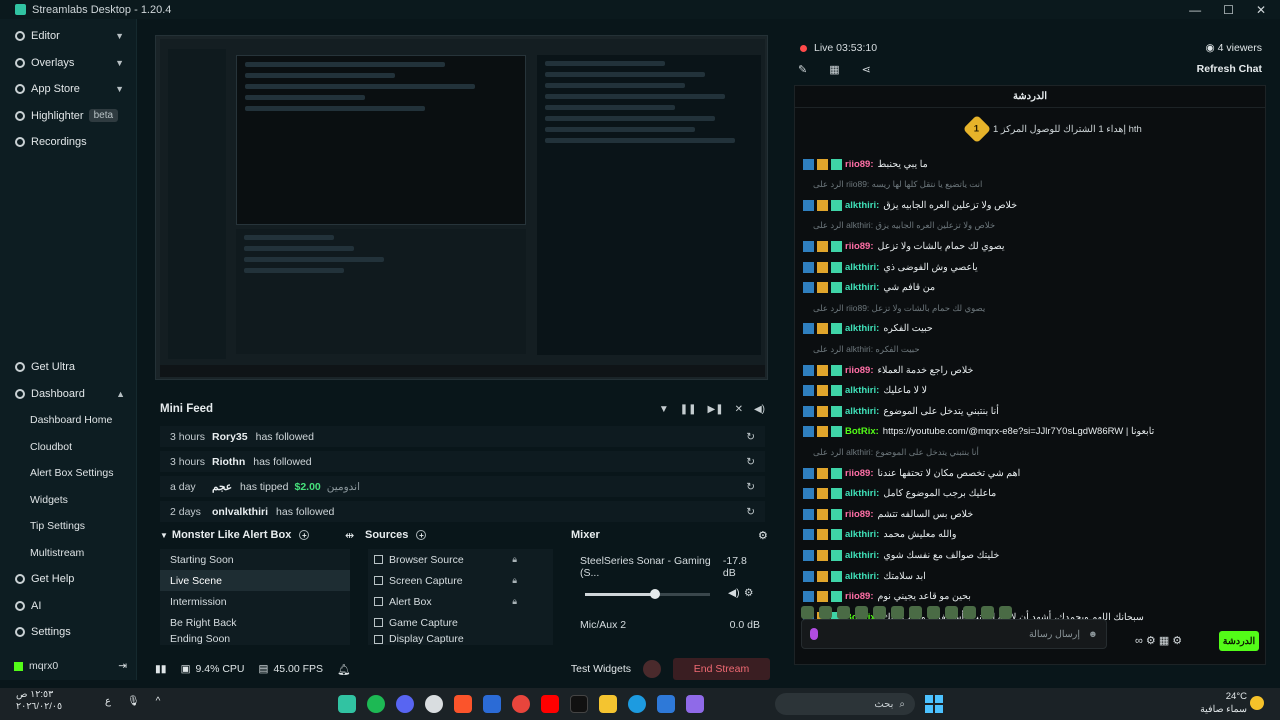 This screenshot has width=1280, height=720. What do you see at coordinates (695, 704) in the screenshot?
I see `copilot-app-icon` at bounding box center [695, 704].